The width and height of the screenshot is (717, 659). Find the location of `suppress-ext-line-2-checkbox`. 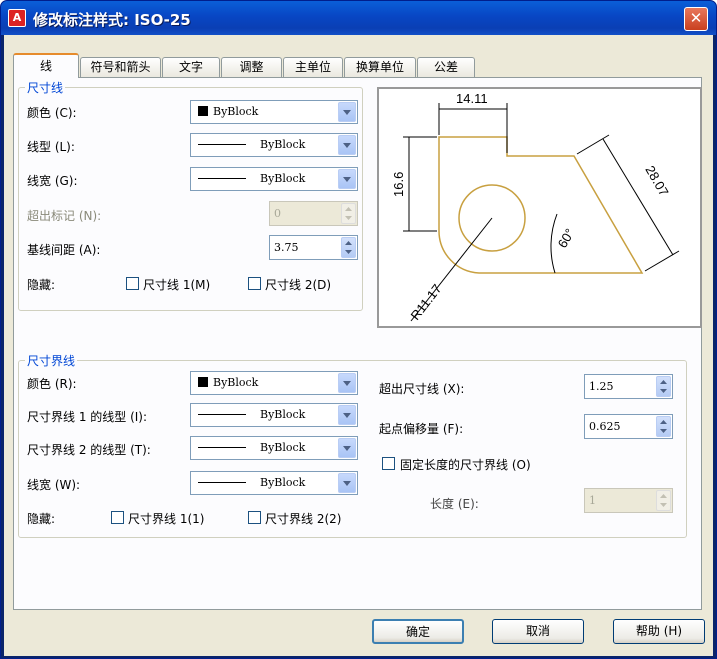

suppress-ext-line-2-checkbox is located at coordinates (254, 517).